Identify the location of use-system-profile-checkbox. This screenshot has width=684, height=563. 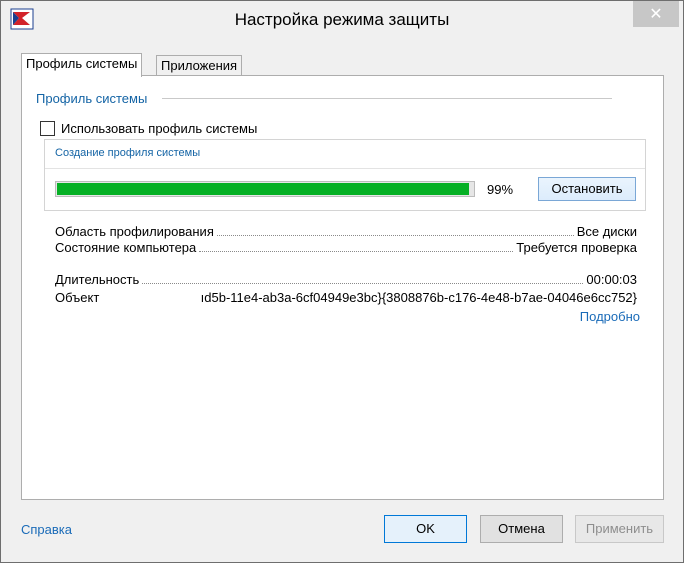
(47, 128).